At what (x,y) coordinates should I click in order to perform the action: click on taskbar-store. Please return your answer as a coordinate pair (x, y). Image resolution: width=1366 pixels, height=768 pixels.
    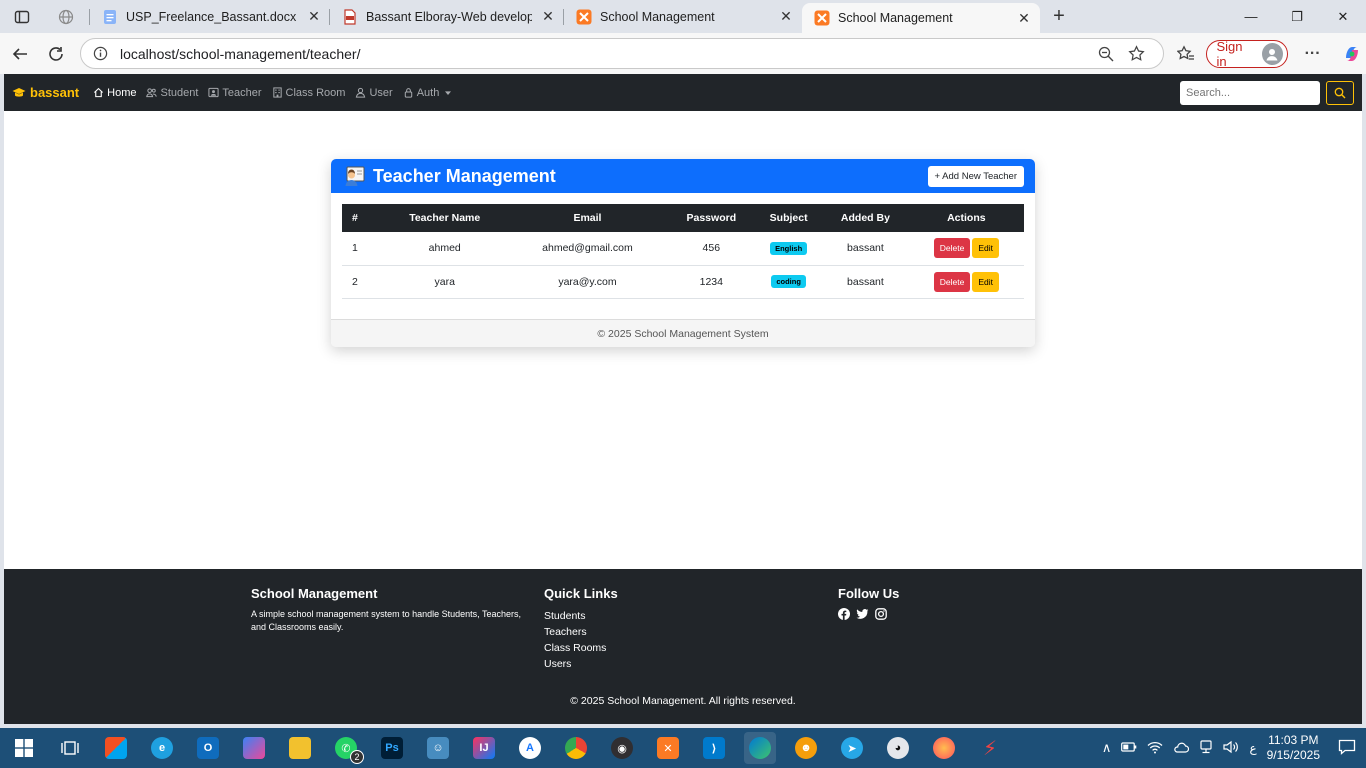
    Looking at the image, I should click on (116, 748).